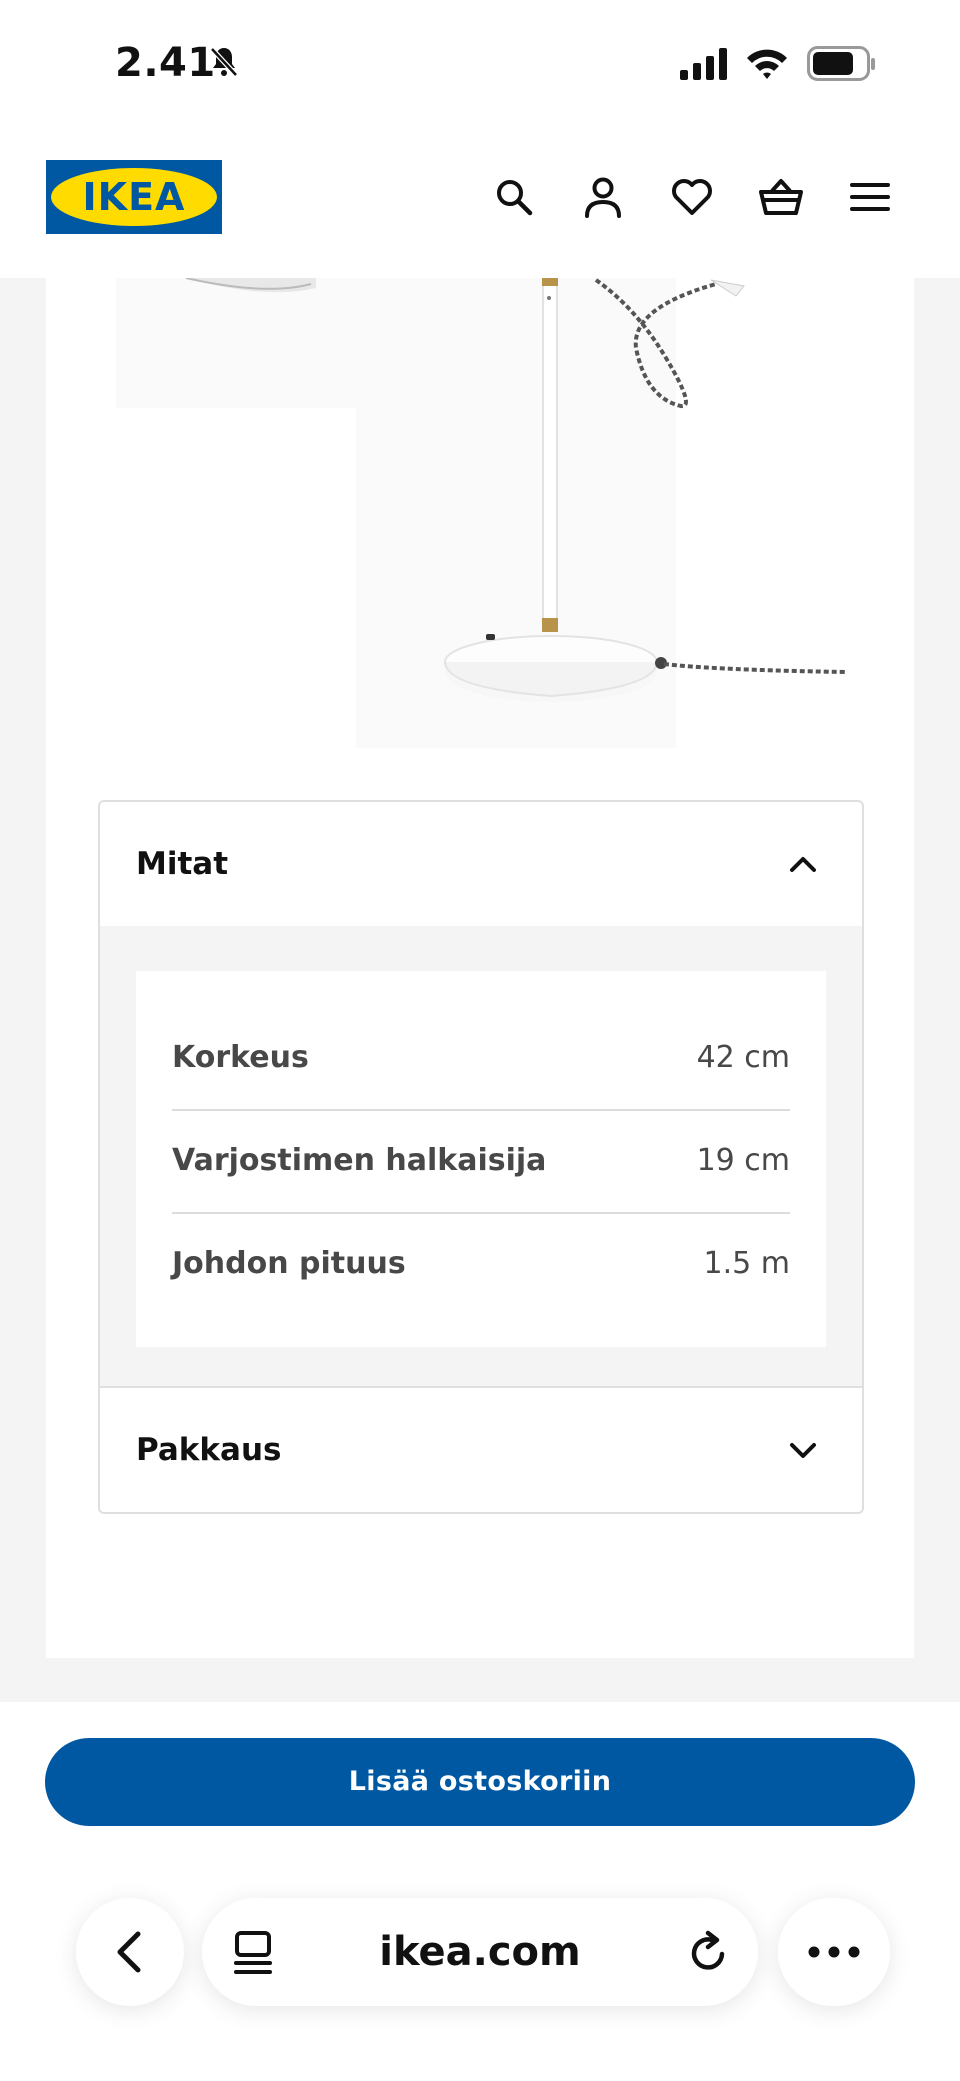 Image resolution: width=960 pixels, height=2081 pixels. What do you see at coordinates (803, 1450) in the screenshot?
I see `chevron-down-icon` at bounding box center [803, 1450].